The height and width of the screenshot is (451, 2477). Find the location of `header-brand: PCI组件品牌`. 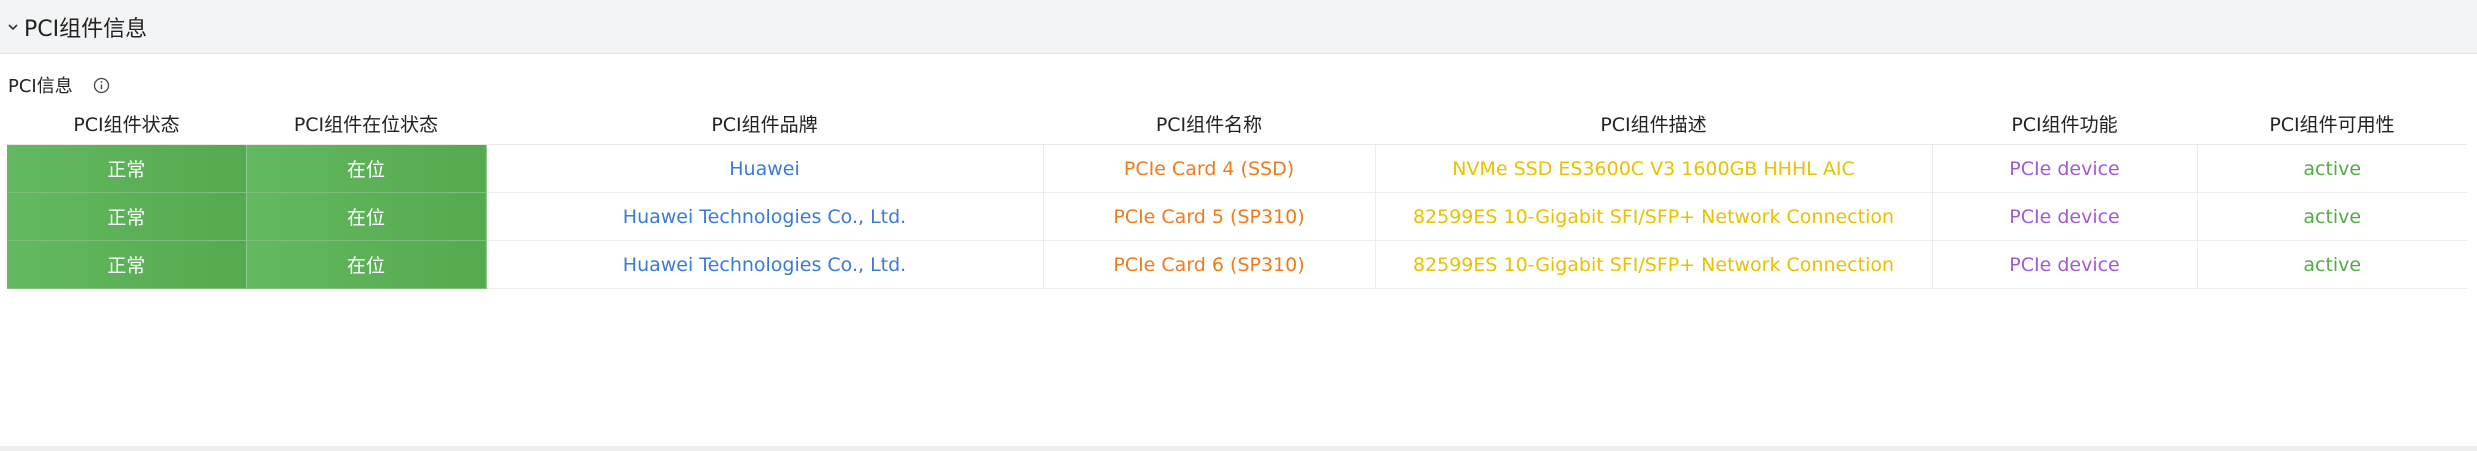

header-brand: PCI组件品牌 is located at coordinates (764, 123).